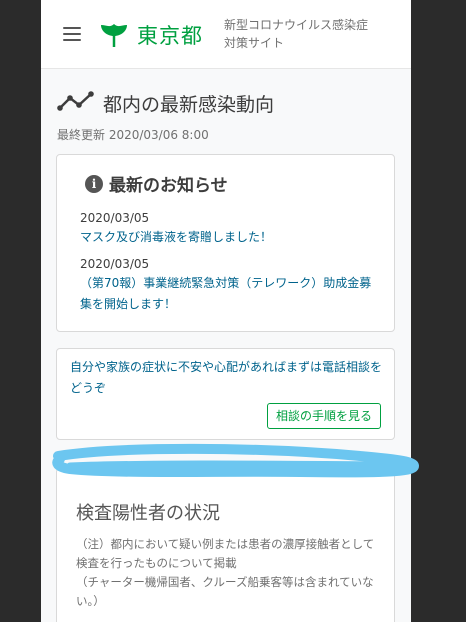  What do you see at coordinates (133, 135) in the screenshot?
I see `last-updated-timestamp: 最終更新 2020/03/06 8:00` at bounding box center [133, 135].